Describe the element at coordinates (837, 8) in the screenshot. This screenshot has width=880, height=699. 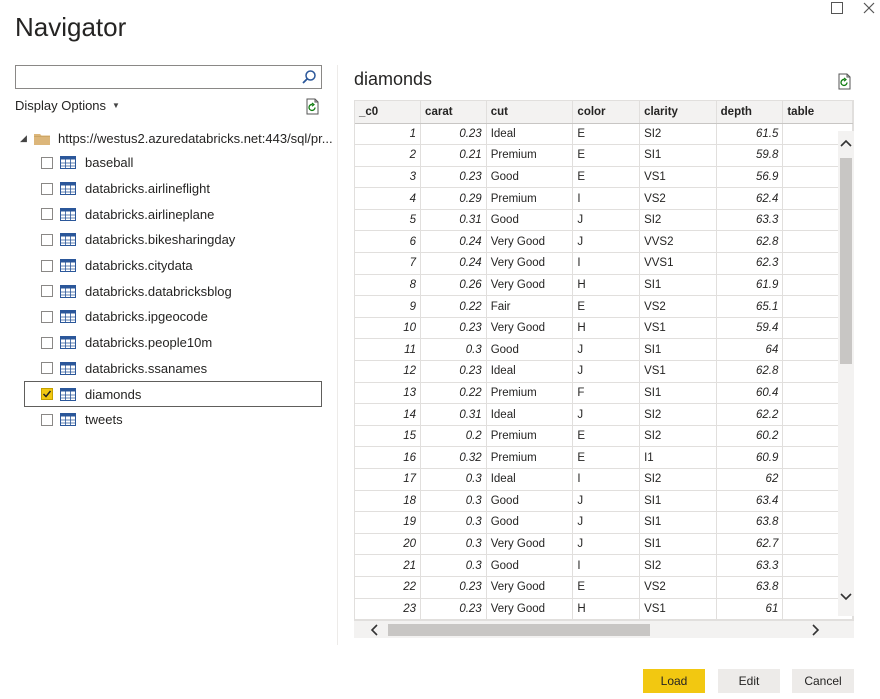
I see `maximize-button` at that location.